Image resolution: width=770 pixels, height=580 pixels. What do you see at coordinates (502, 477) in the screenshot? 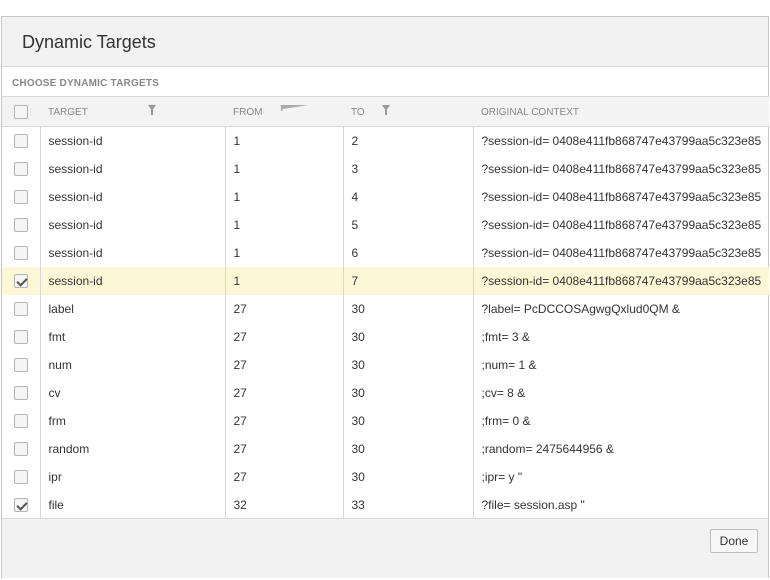
I see `context-cell: ;ipr= y "` at bounding box center [502, 477].